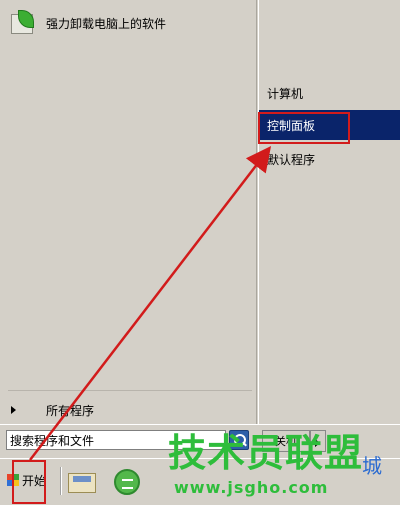 Image resolution: width=400 pixels, height=505 pixels. Describe the element at coordinates (372, 466) in the screenshot. I see `watermark-suffix: 城` at that location.